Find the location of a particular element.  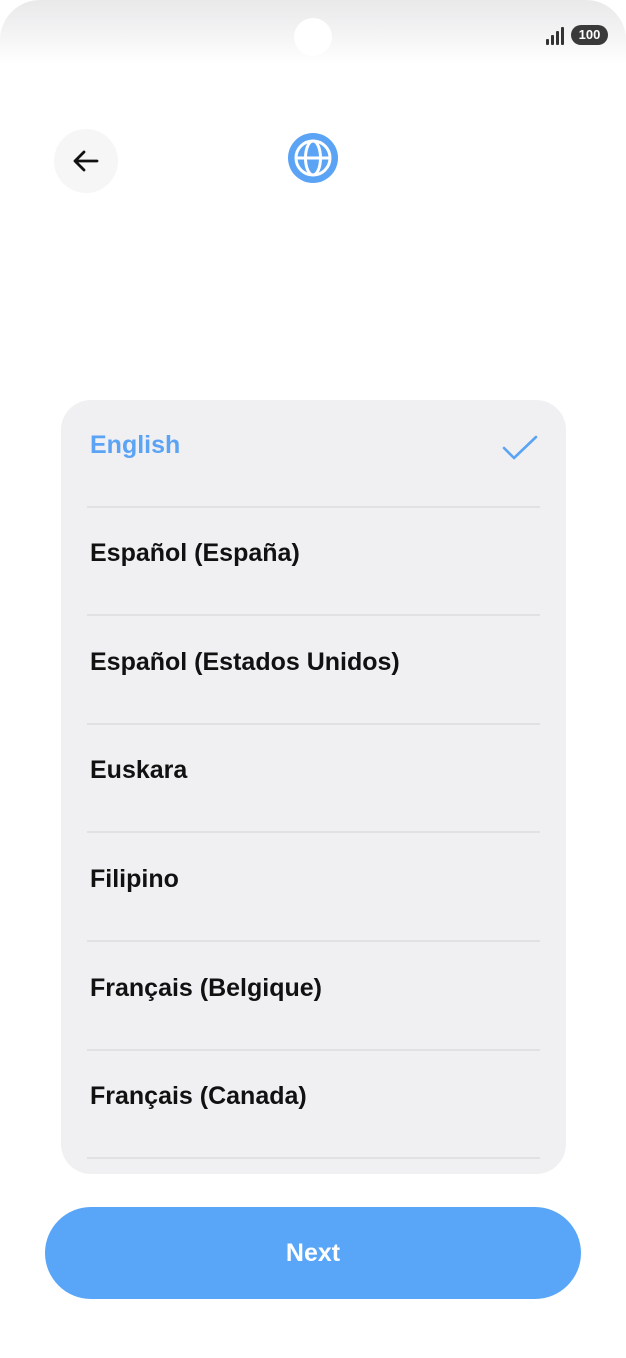

language-item-filipino: Filipino is located at coordinates (313, 888).